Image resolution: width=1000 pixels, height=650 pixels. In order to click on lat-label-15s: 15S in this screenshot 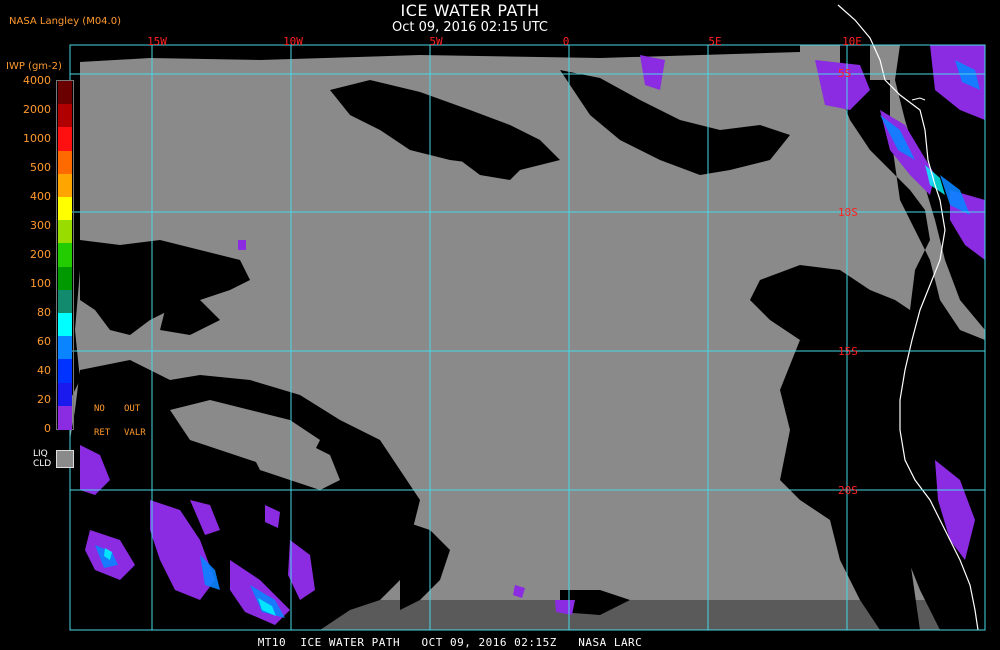, I will do `click(848, 351)`.